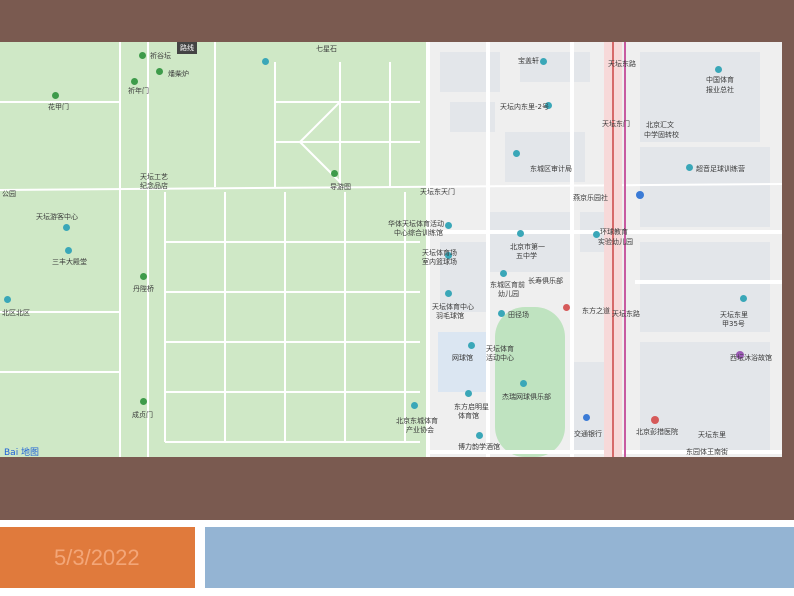 The height and width of the screenshot is (596, 794). Describe the element at coordinates (142, 415) in the screenshot. I see `map-label: 成贞门` at that location.